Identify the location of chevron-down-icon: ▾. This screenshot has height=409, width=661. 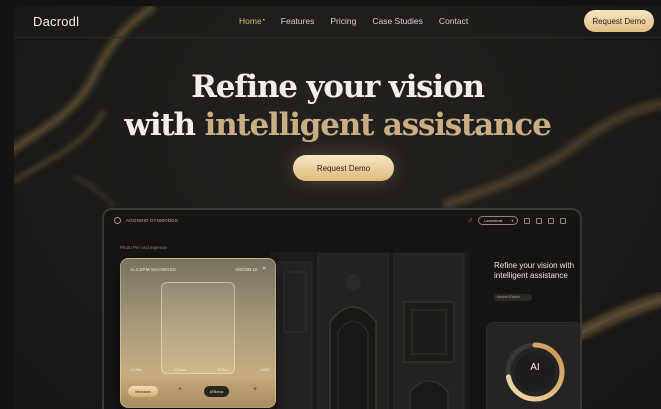
(512, 220).